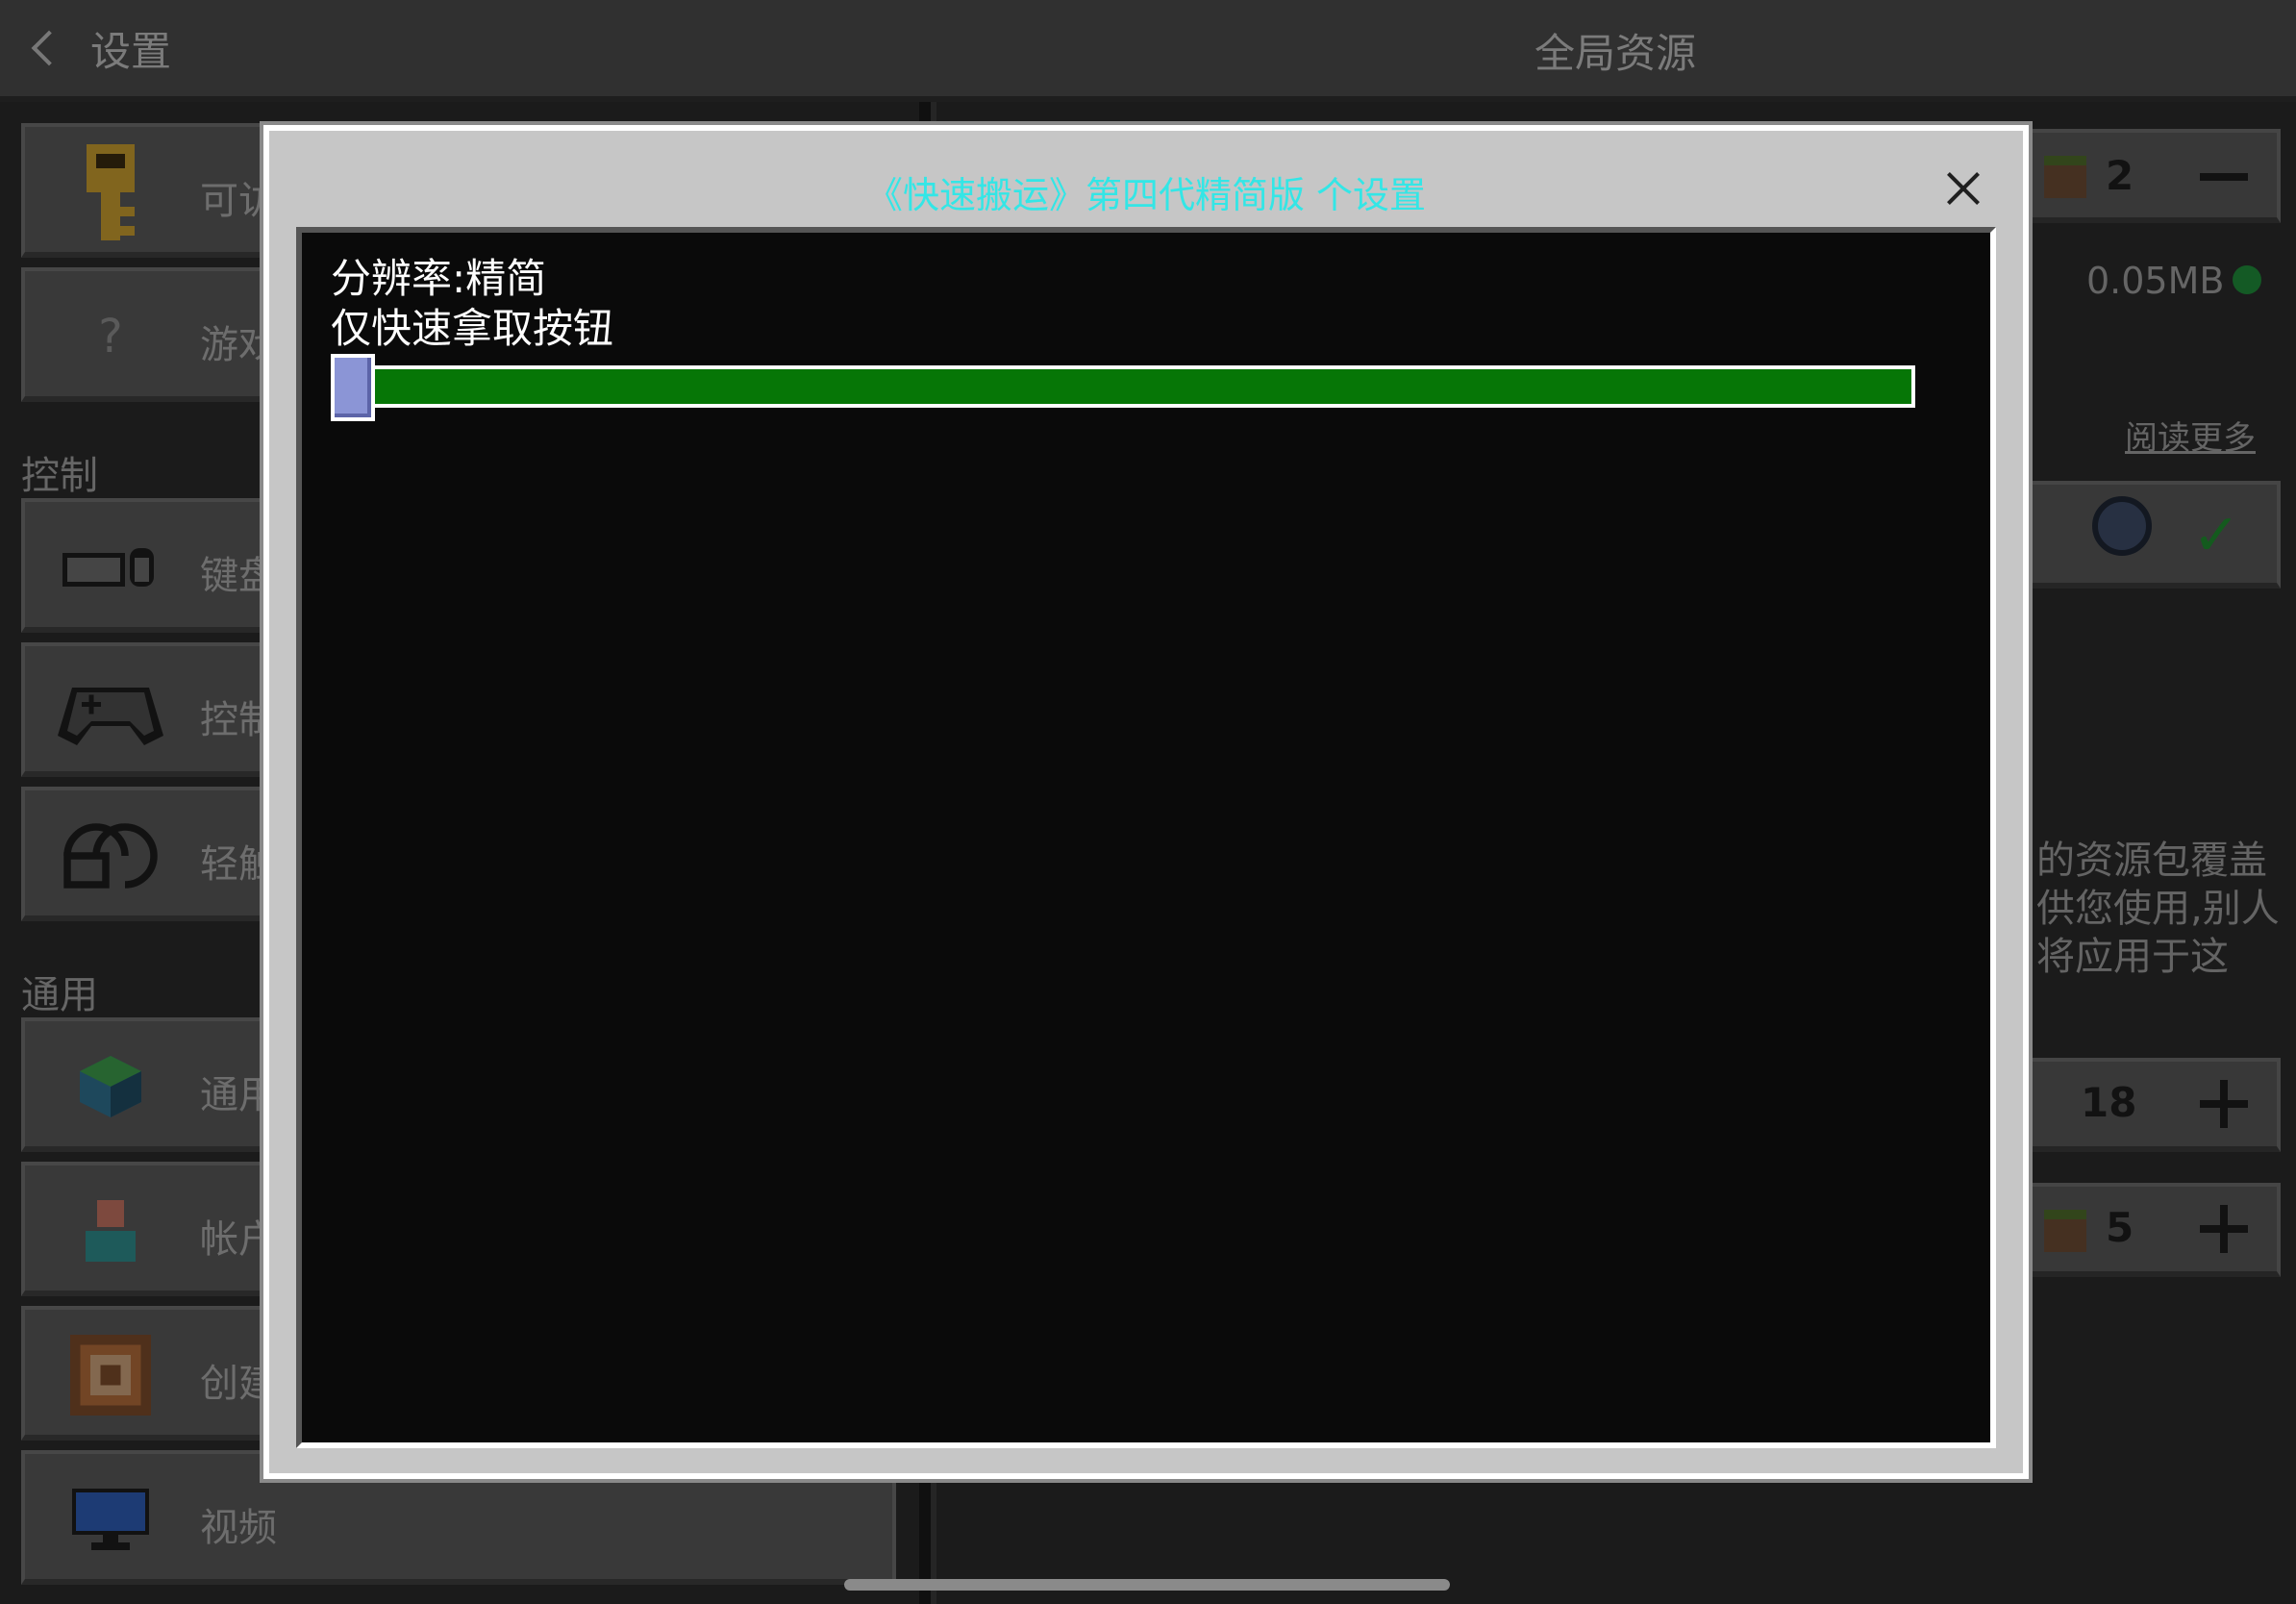  What do you see at coordinates (1137, 386) in the screenshot?
I see `option-slider-track` at bounding box center [1137, 386].